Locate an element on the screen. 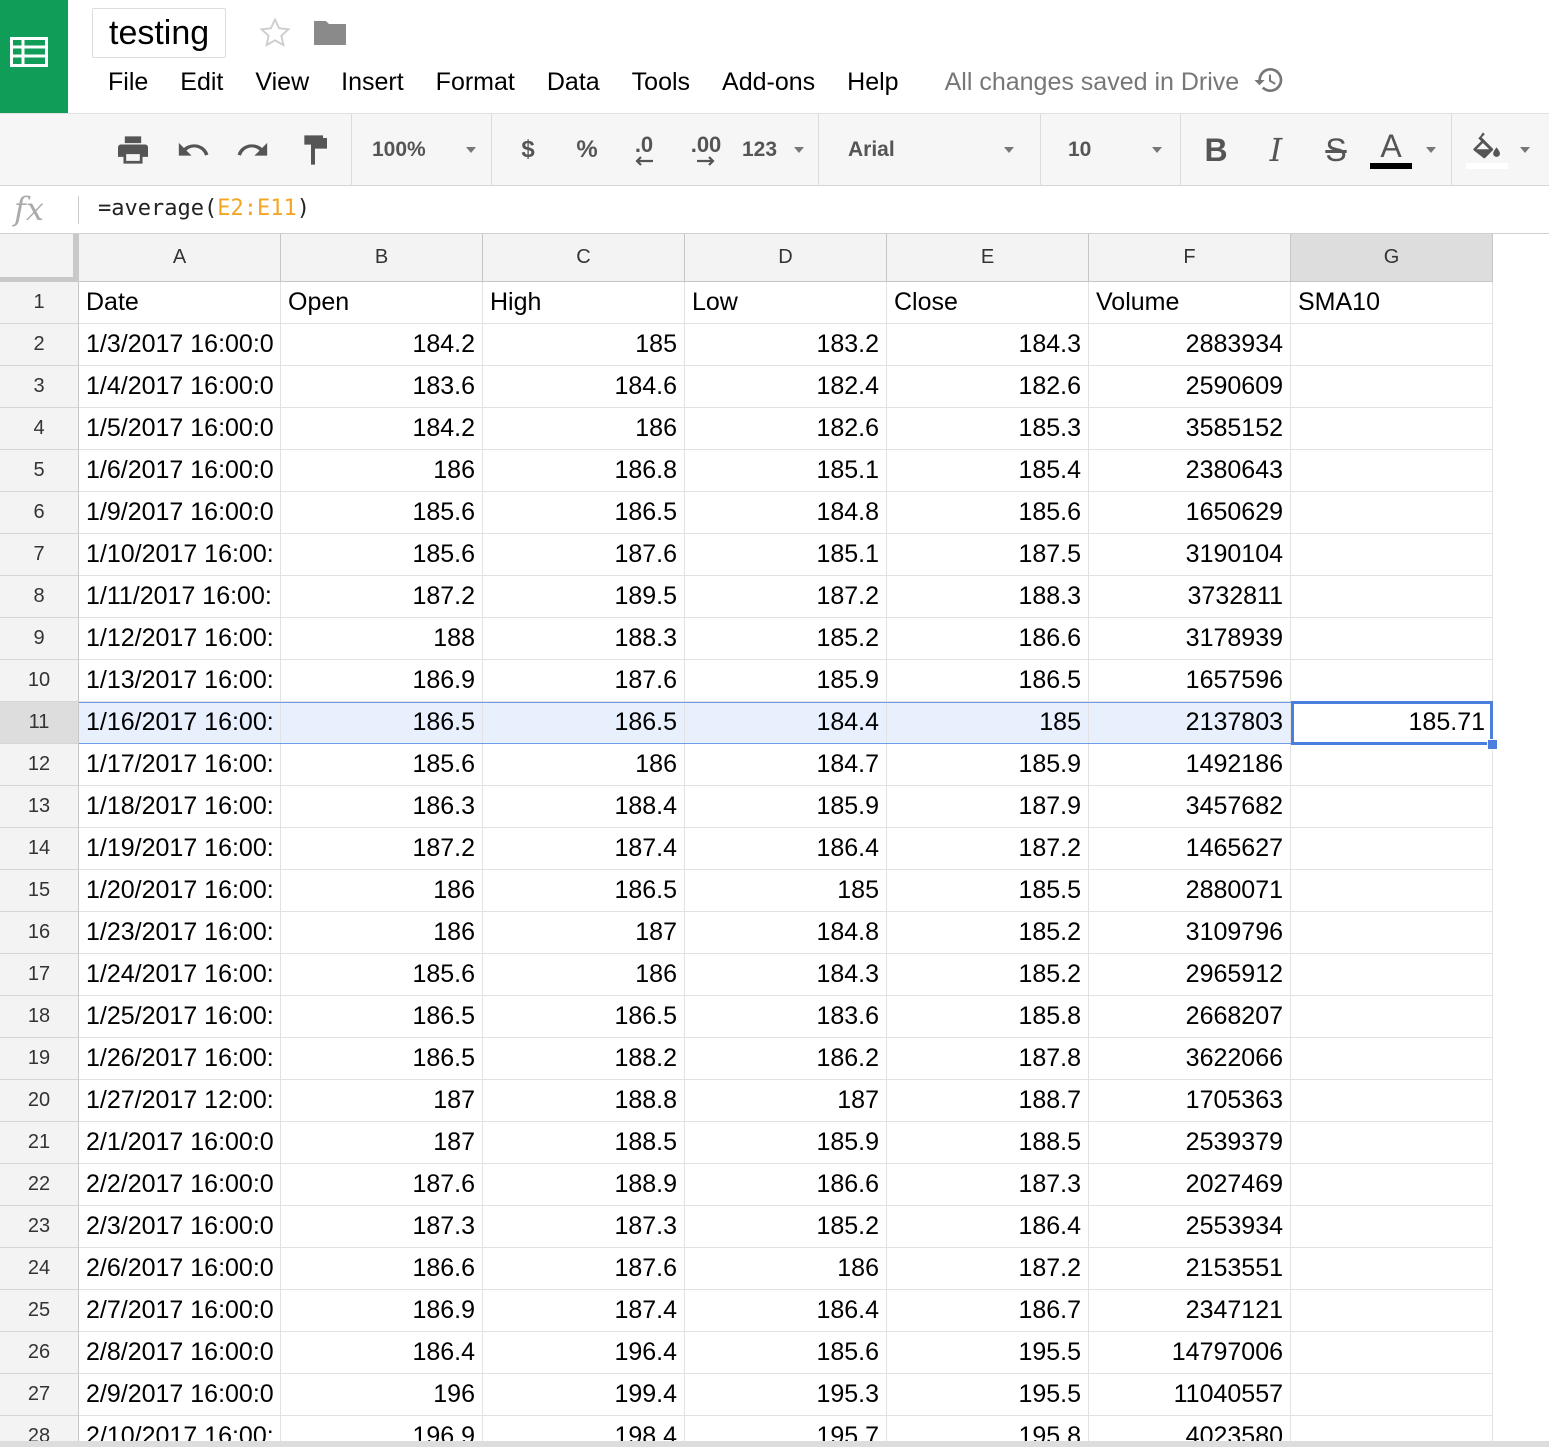 The width and height of the screenshot is (1549, 1447). row-header: 12 is located at coordinates (39, 765).